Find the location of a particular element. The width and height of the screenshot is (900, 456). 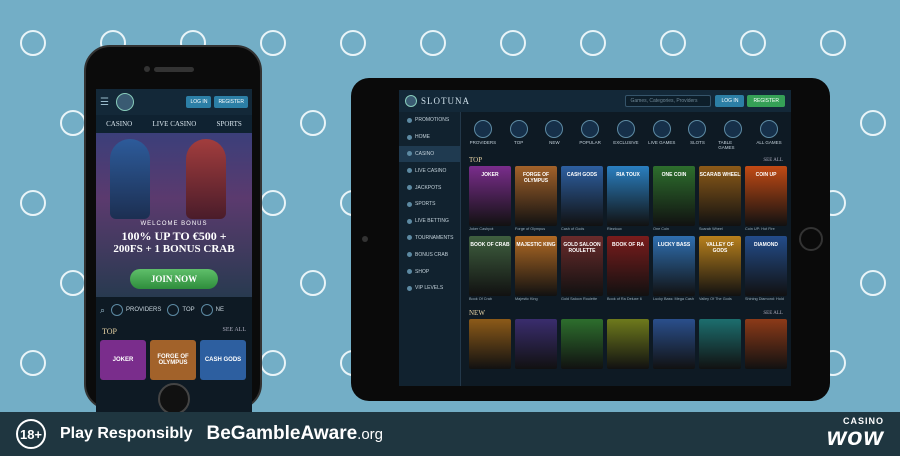

game-card: SCARAB WHEEL Scarab Wheel is located at coordinates (720, 199).